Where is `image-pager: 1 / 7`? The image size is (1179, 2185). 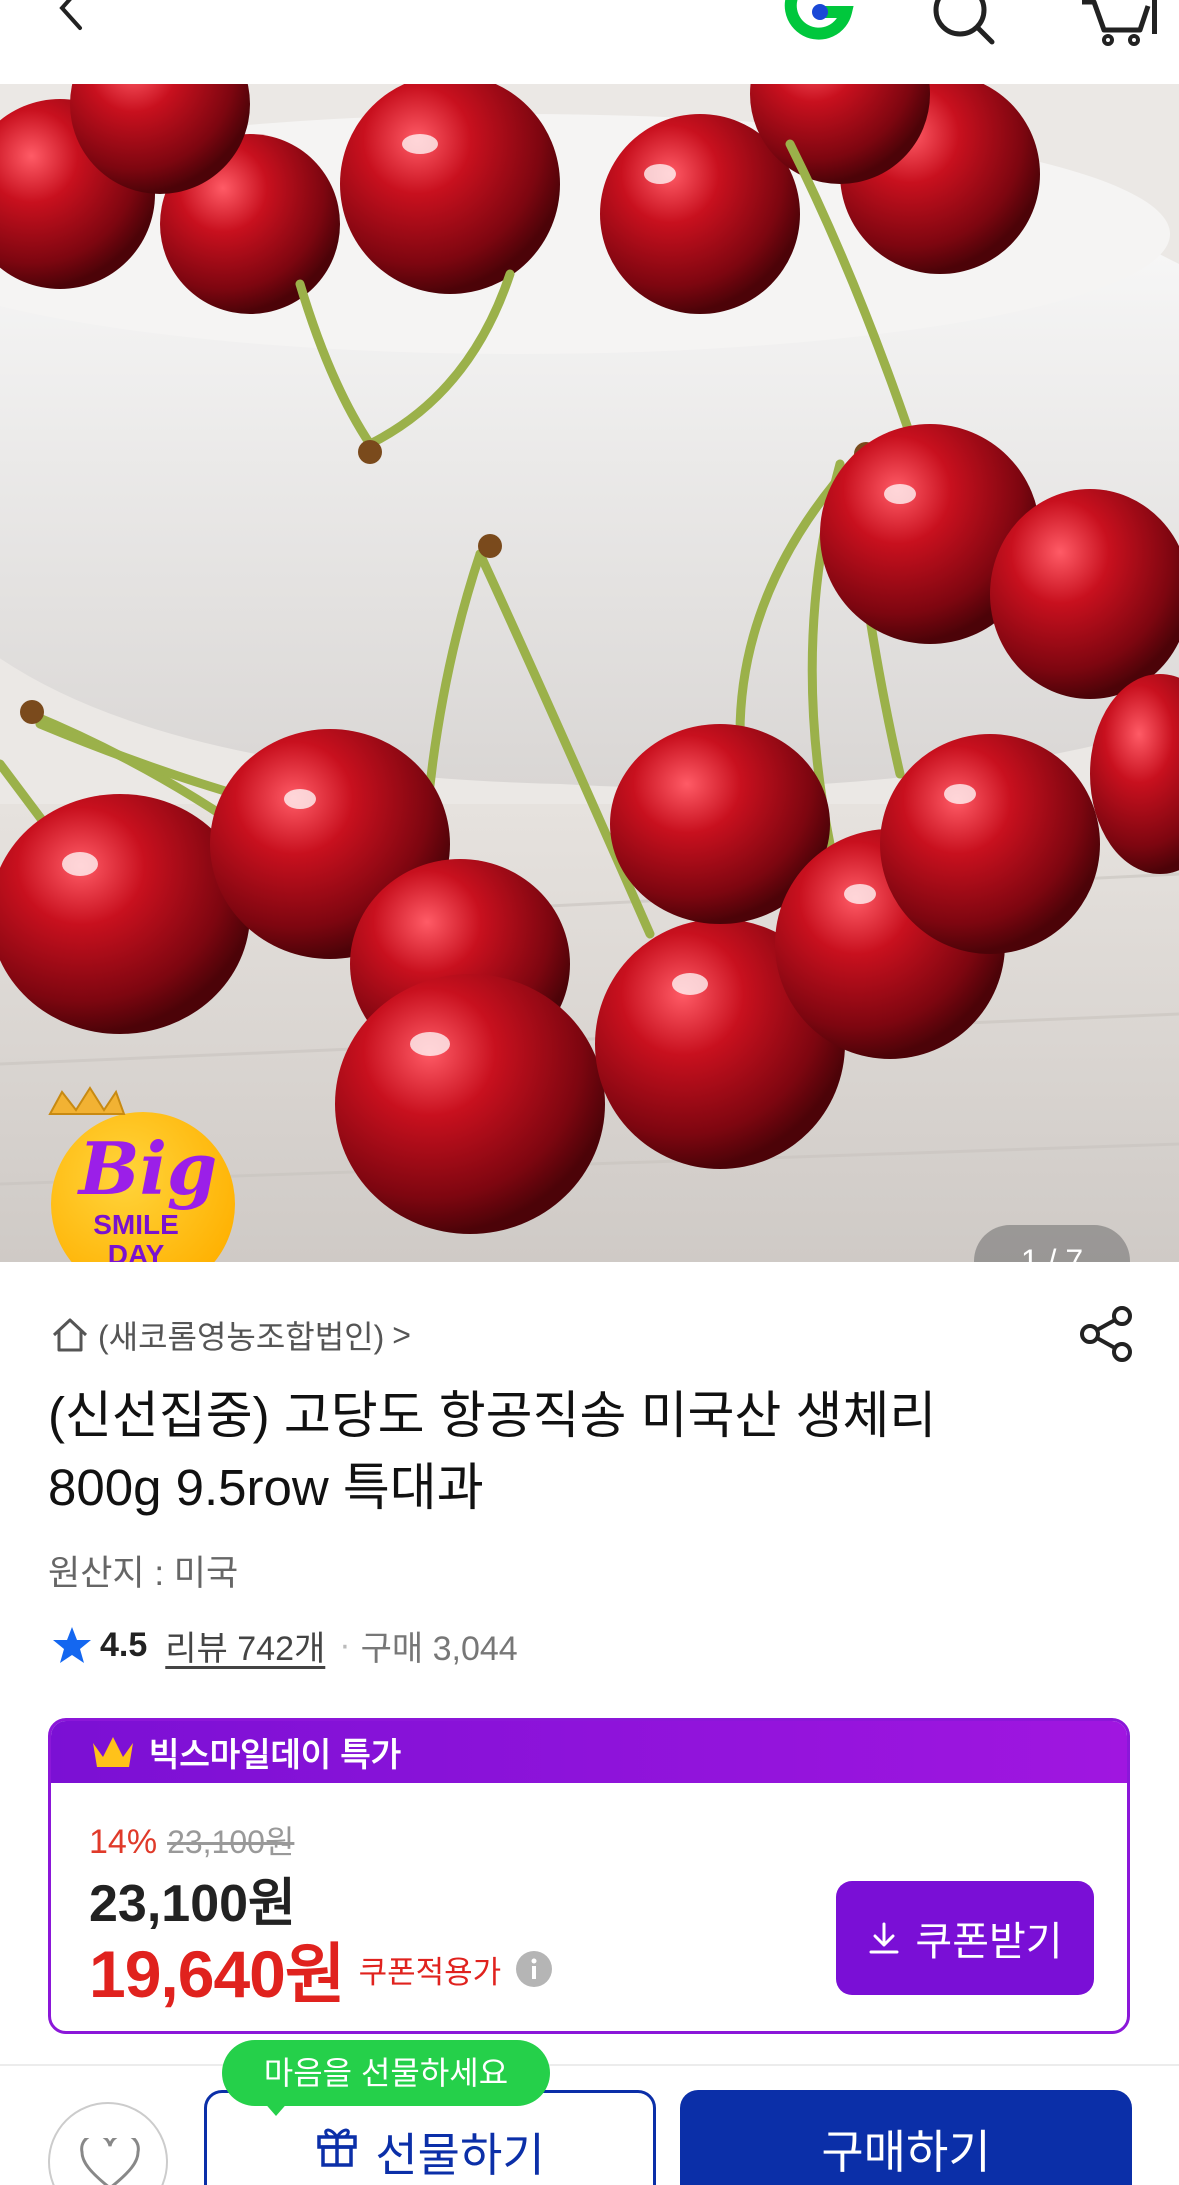
image-pager: 1 / 7 is located at coordinates (1052, 1243).